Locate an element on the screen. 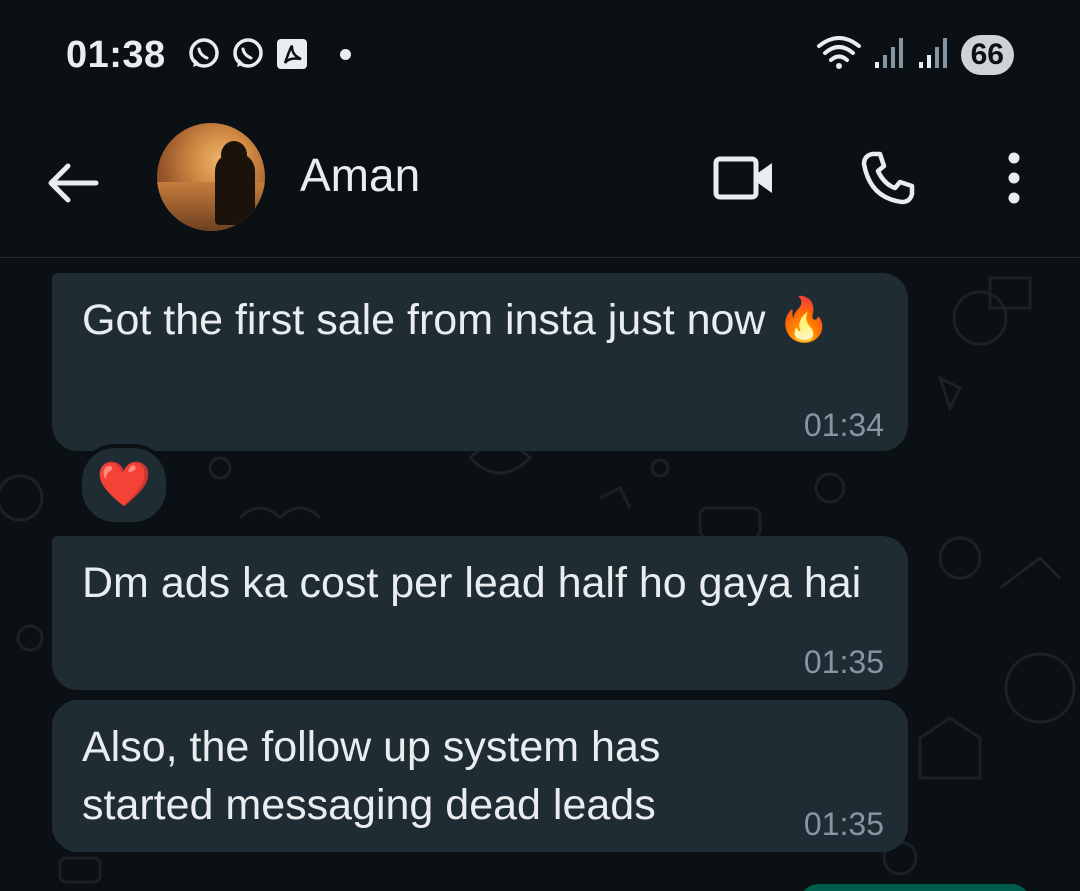  more-options-icon is located at coordinates (1014, 178).